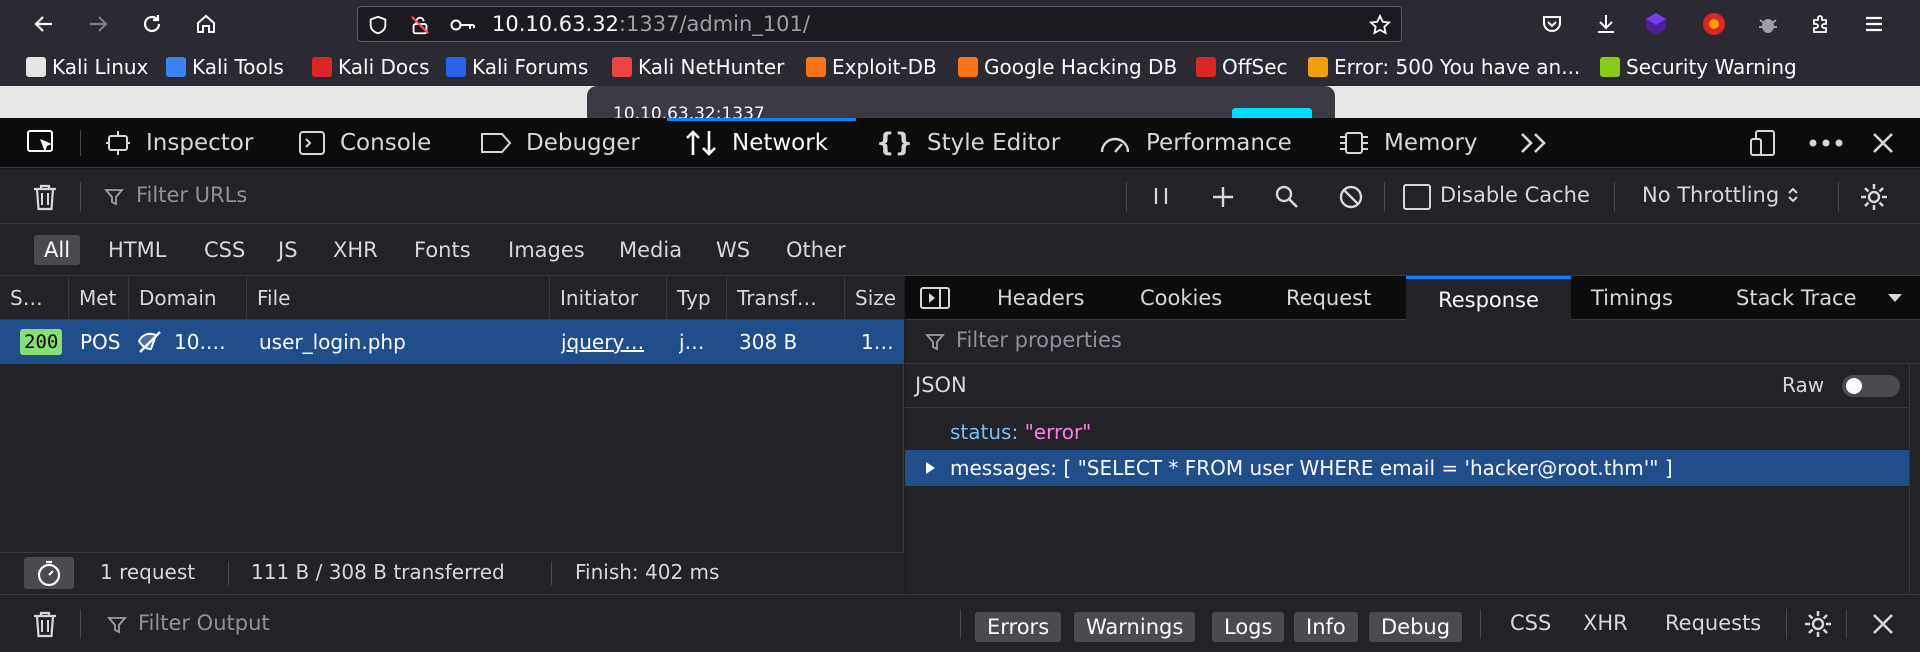 Image resolution: width=1920 pixels, height=652 pixels. I want to click on key-icon, so click(463, 25).